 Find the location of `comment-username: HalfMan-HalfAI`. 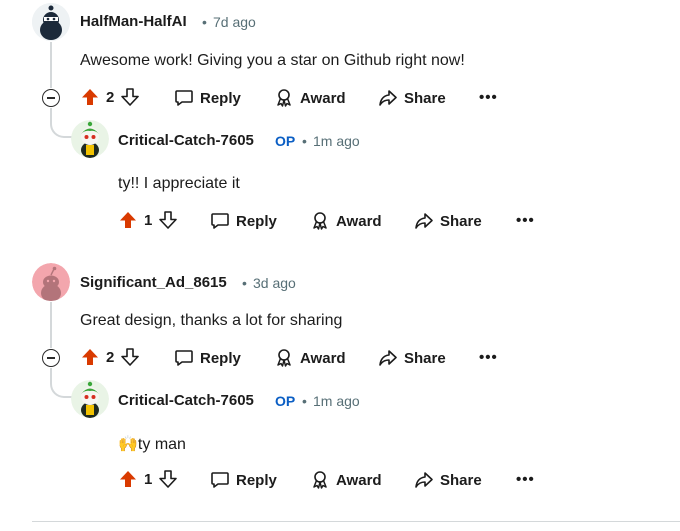

comment-username: HalfMan-HalfAI is located at coordinates (133, 21).